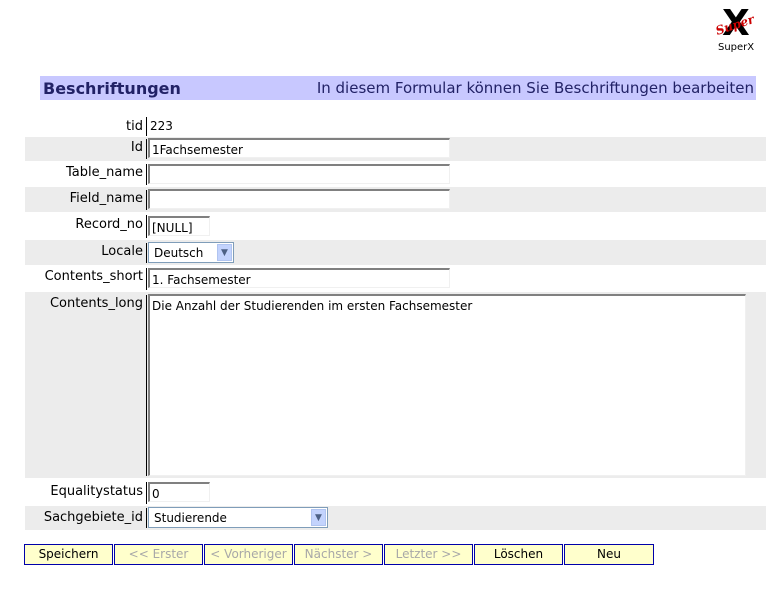 This screenshot has height=589, width=766. Describe the element at coordinates (248, 554) in the screenshot. I see `previous-record-button: < Vorheriger` at that location.